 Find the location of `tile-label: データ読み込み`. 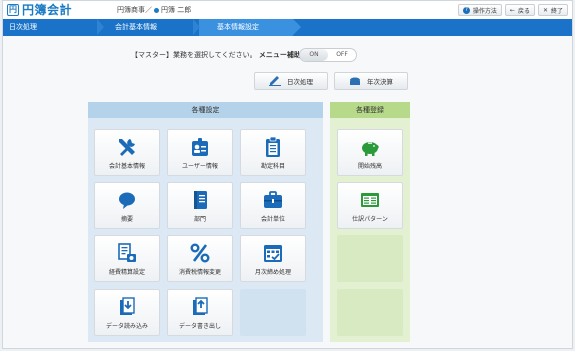

tile-label: データ読み込み is located at coordinates (126, 326).